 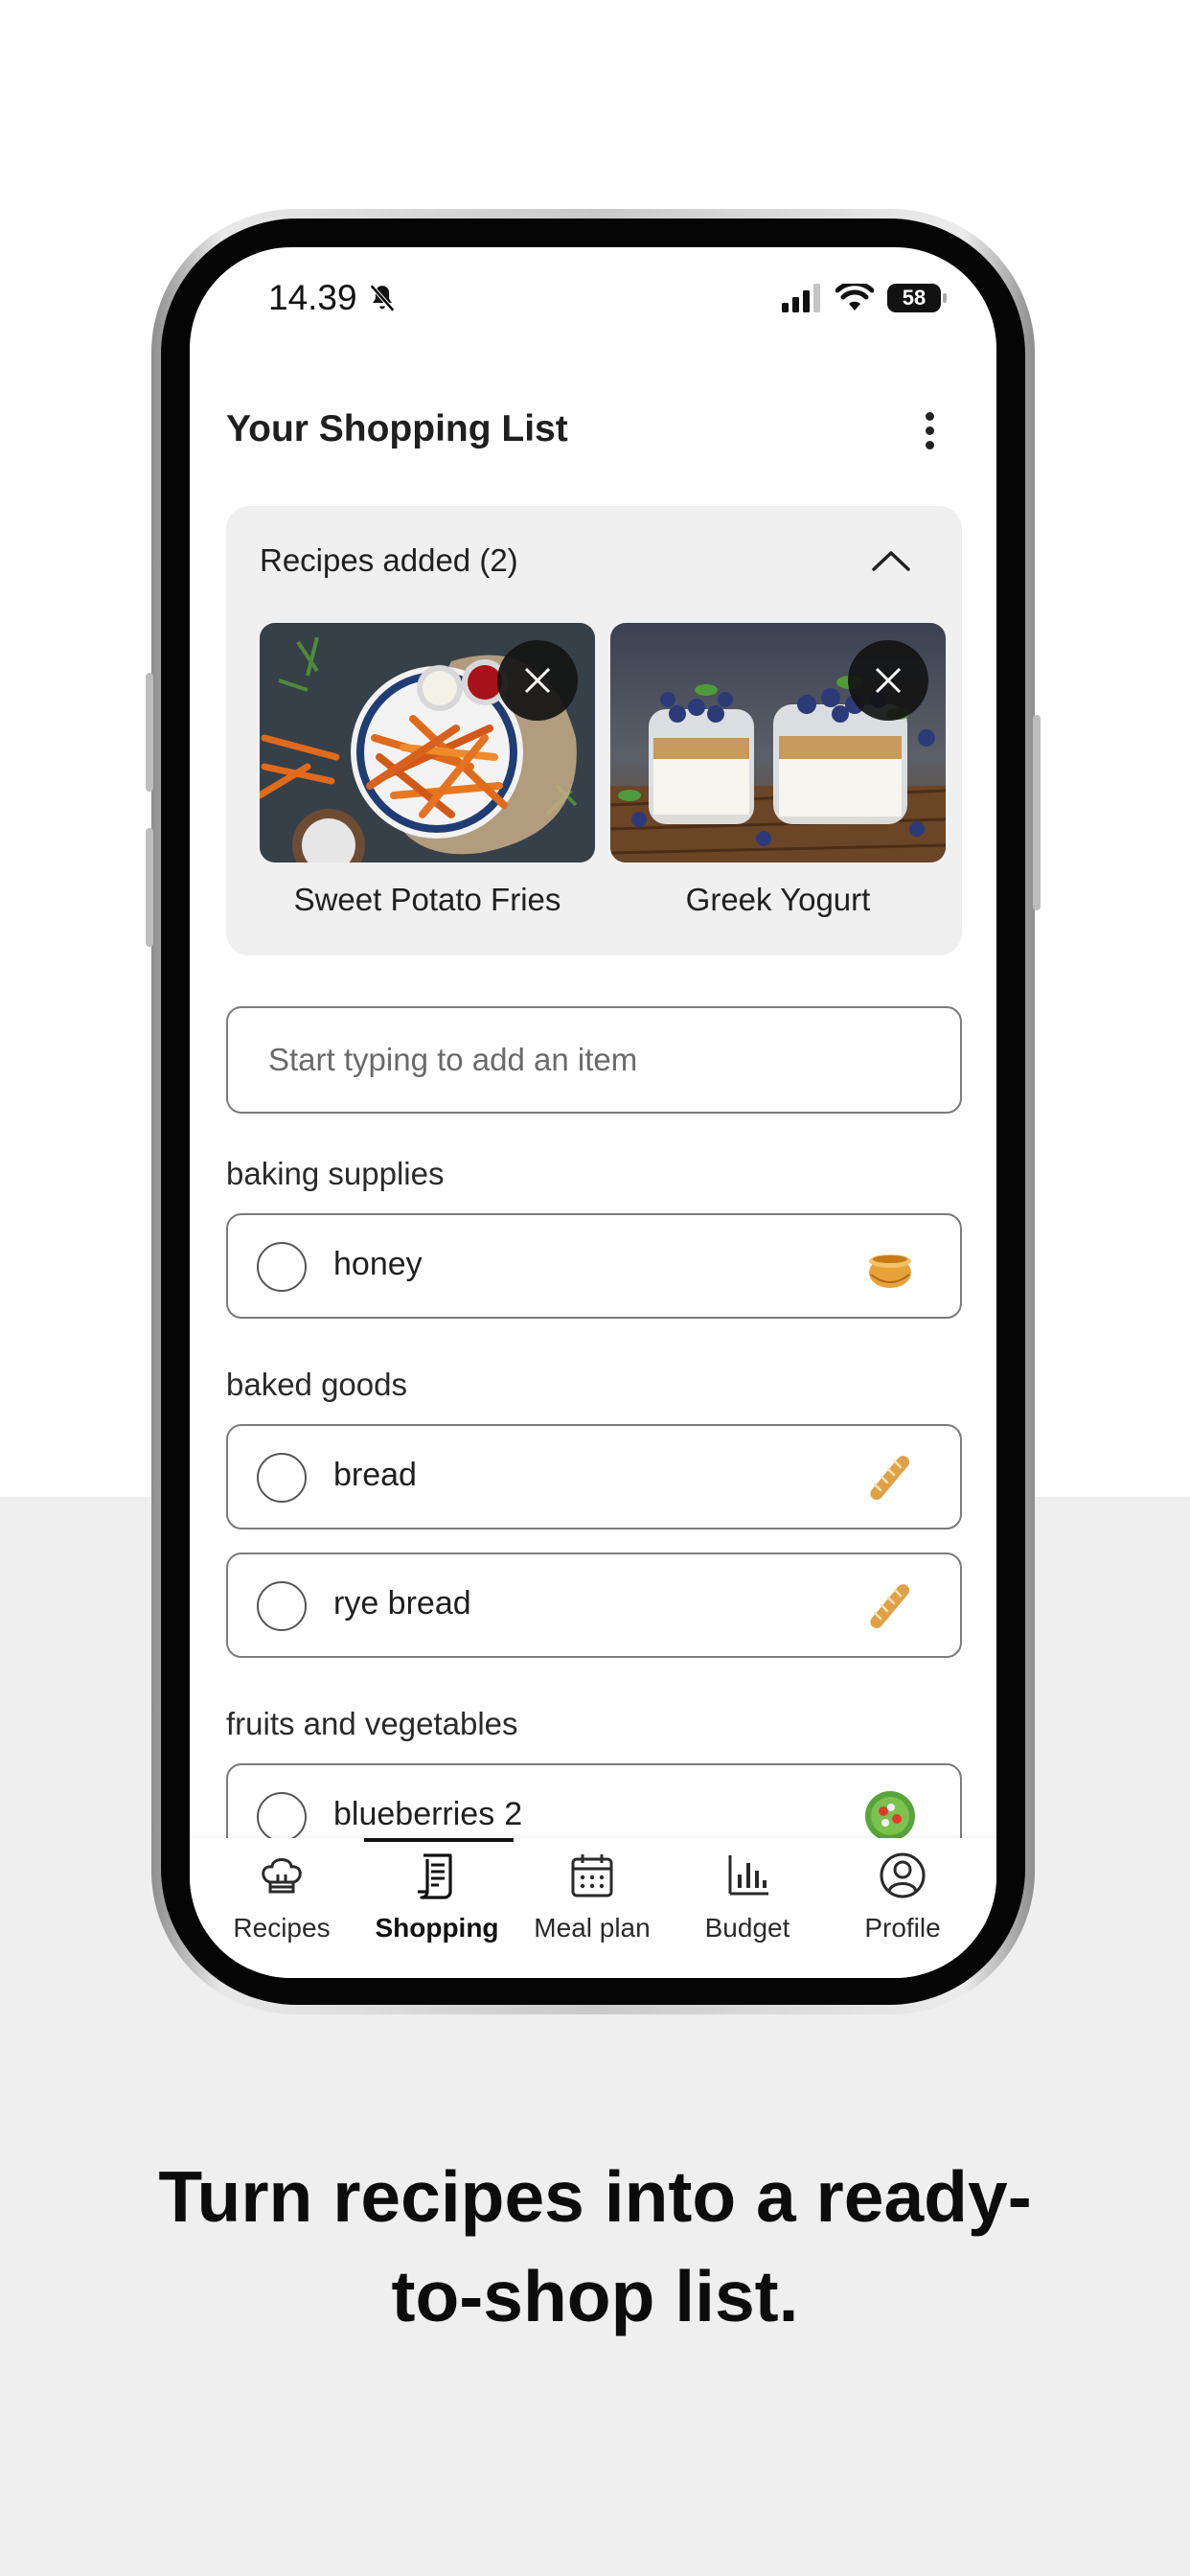 What do you see at coordinates (595, 2196) in the screenshot?
I see `headline-line-1: Turn recipes into a ready-` at bounding box center [595, 2196].